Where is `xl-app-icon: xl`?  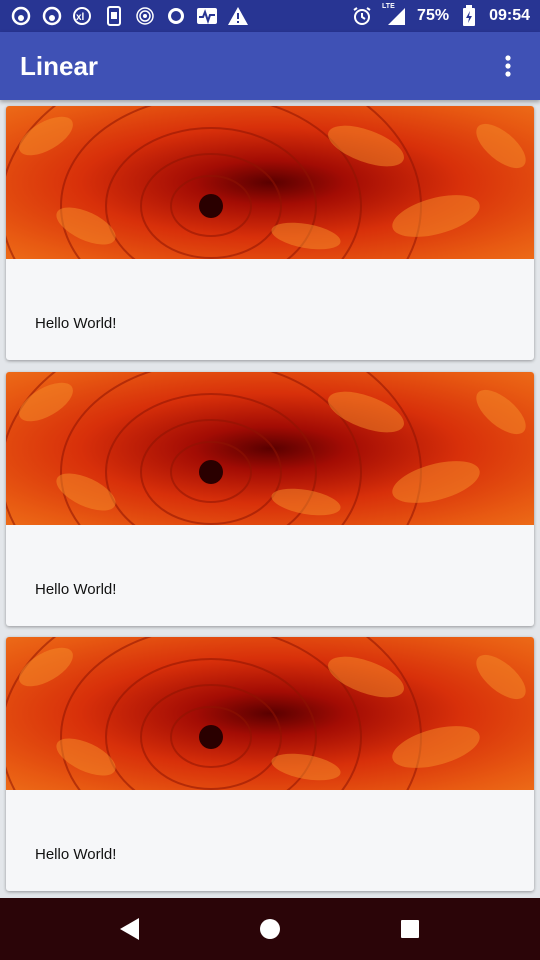
xl-app-icon: xl is located at coordinates (83, 16).